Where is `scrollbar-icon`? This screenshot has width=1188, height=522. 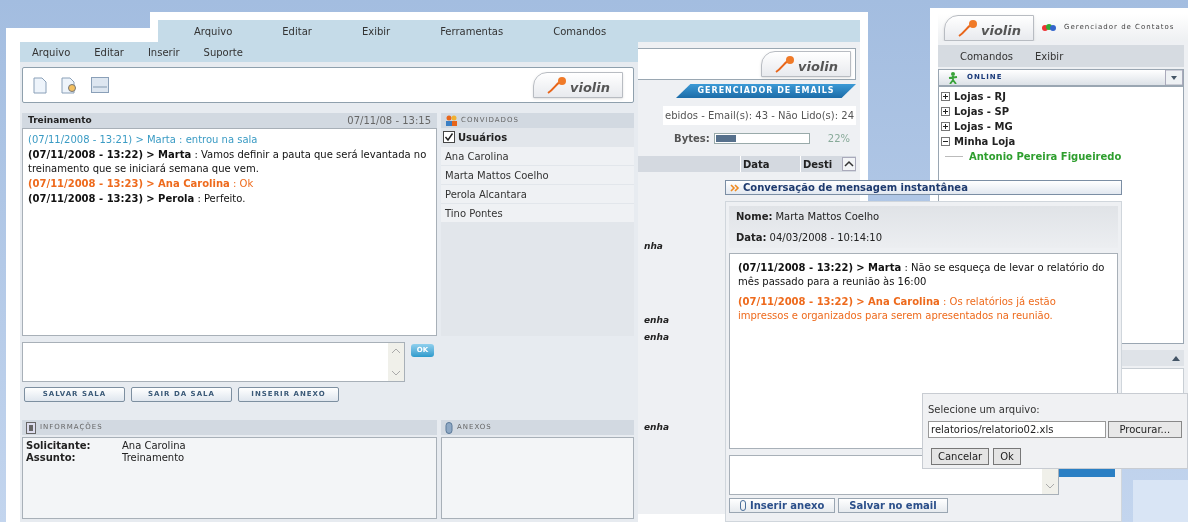 scrollbar-icon is located at coordinates (396, 362).